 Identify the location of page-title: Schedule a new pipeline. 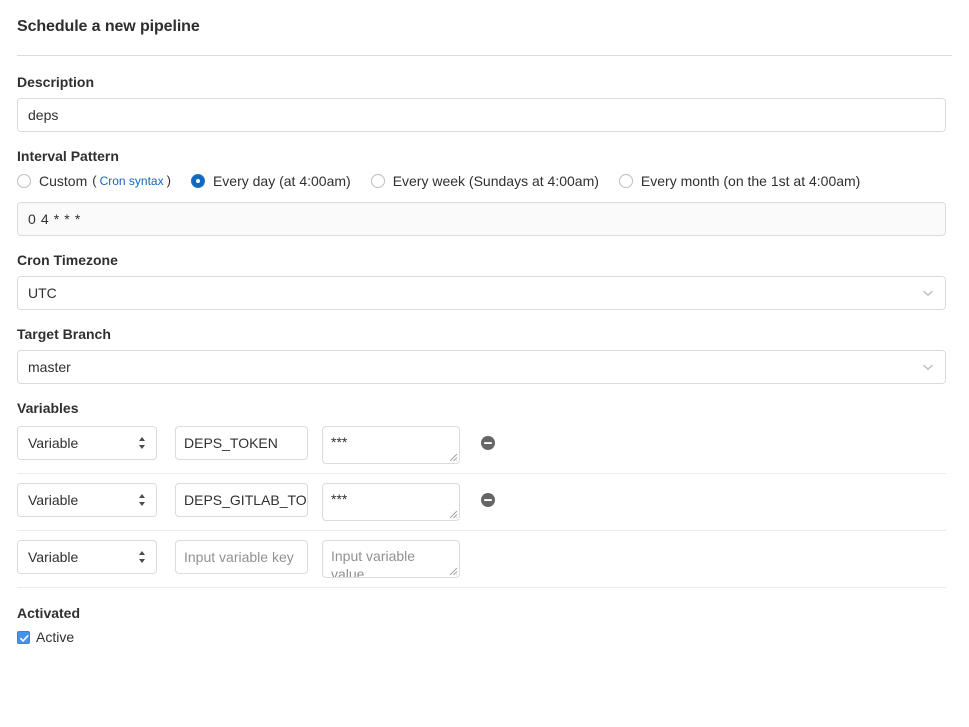
(108, 26).